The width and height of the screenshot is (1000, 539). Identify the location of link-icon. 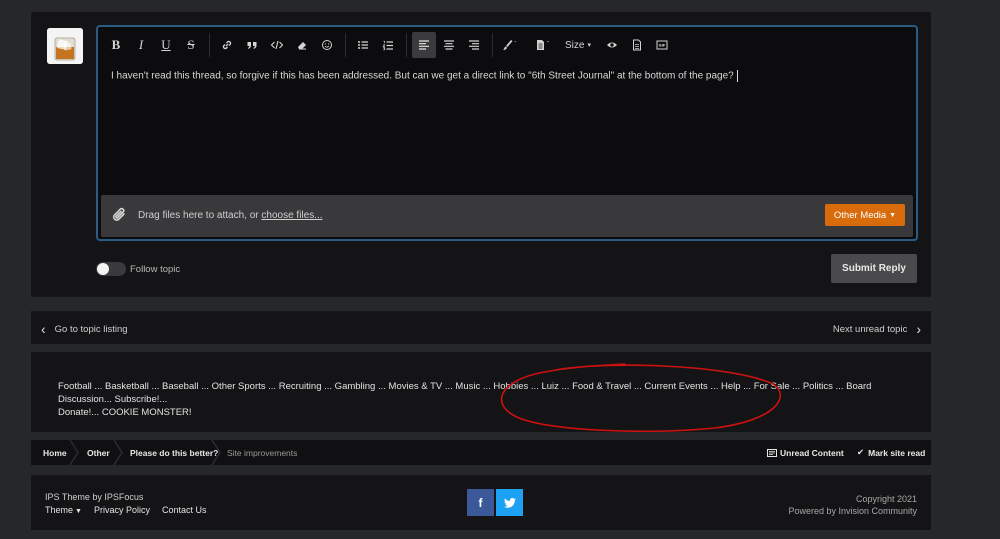
(227, 45).